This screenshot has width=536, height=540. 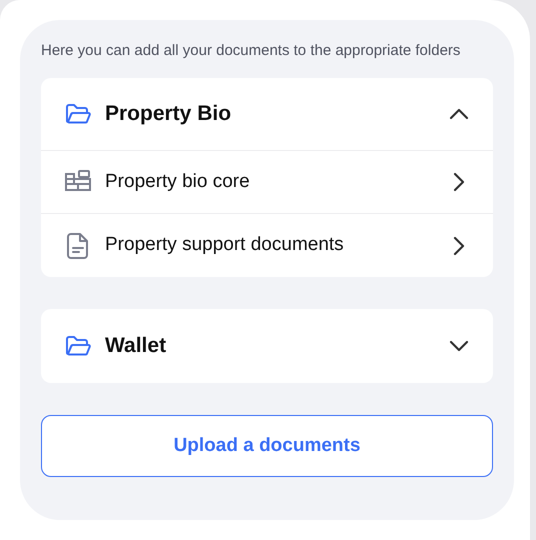 I want to click on document-icon, so click(x=78, y=245).